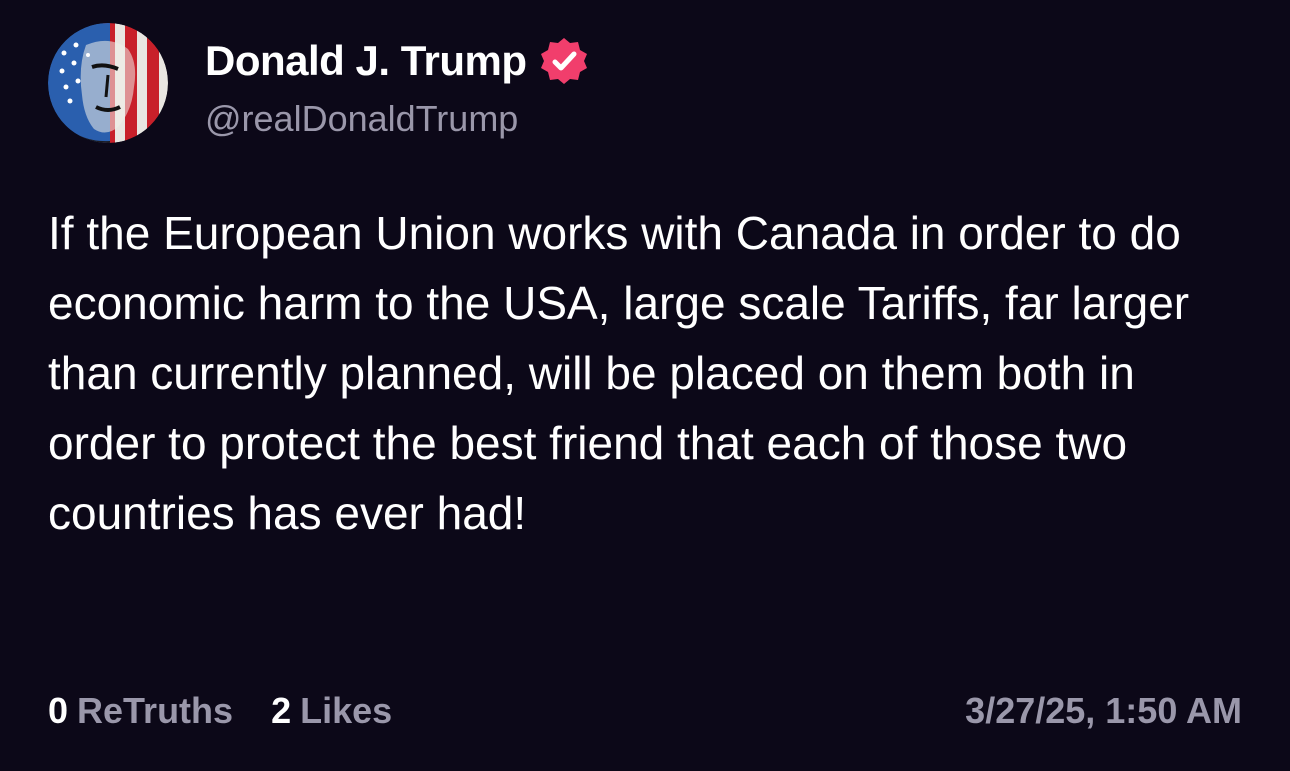 This screenshot has height=771, width=1290. Describe the element at coordinates (346, 710) in the screenshot. I see `likes-label: Likes` at that location.